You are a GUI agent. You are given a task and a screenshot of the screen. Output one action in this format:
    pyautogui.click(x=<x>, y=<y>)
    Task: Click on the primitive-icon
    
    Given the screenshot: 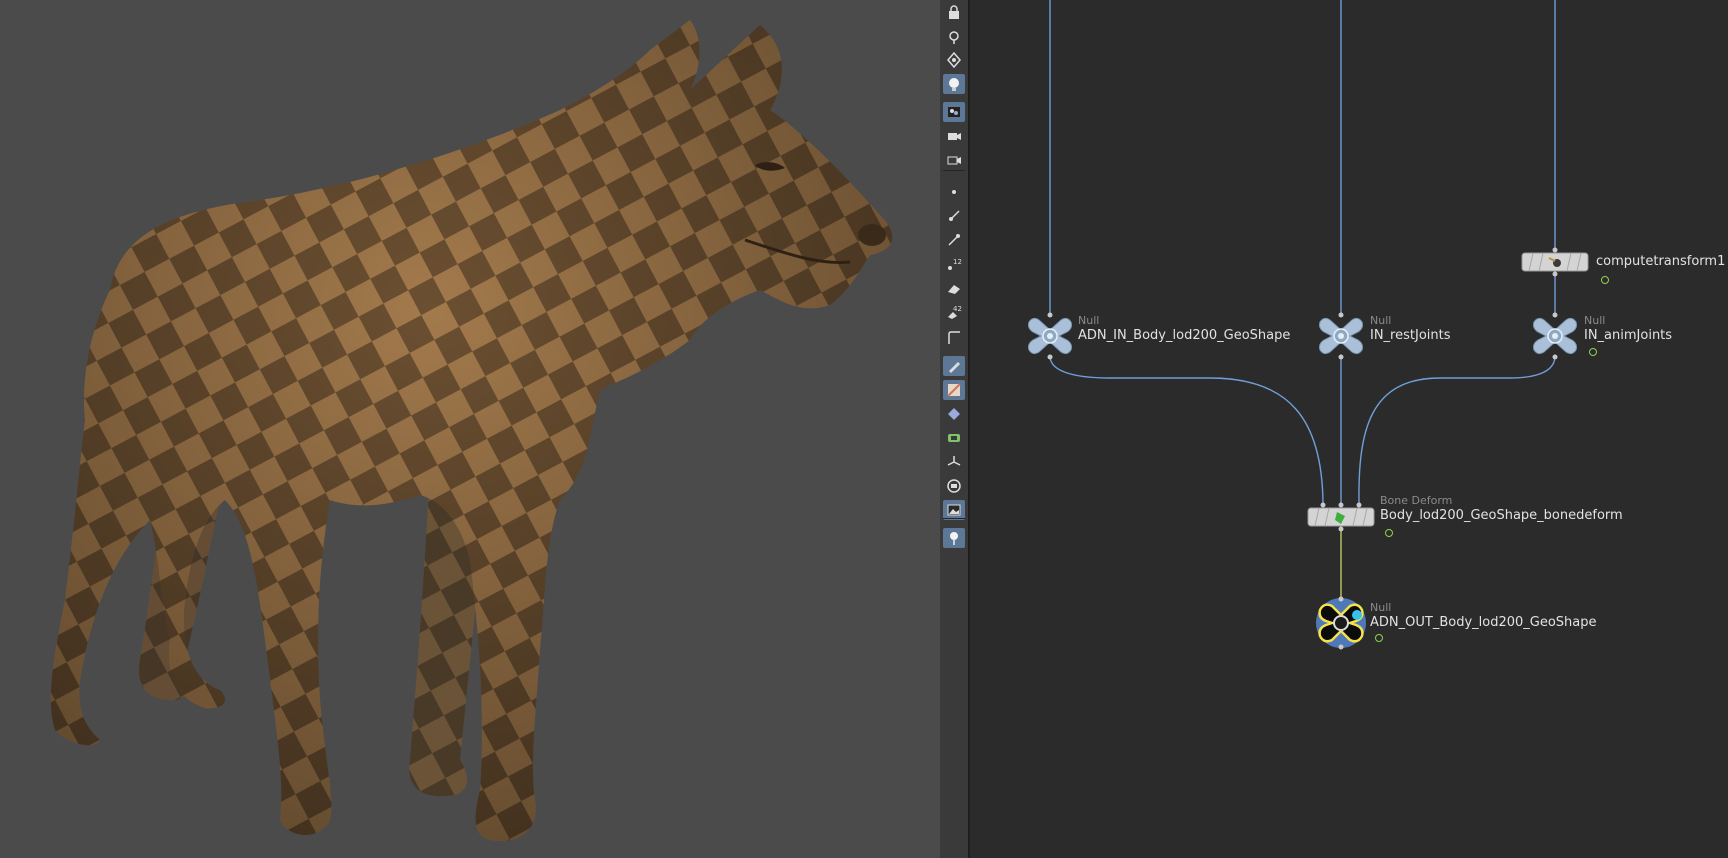 What is the action you would take?
    pyautogui.click(x=954, y=289)
    